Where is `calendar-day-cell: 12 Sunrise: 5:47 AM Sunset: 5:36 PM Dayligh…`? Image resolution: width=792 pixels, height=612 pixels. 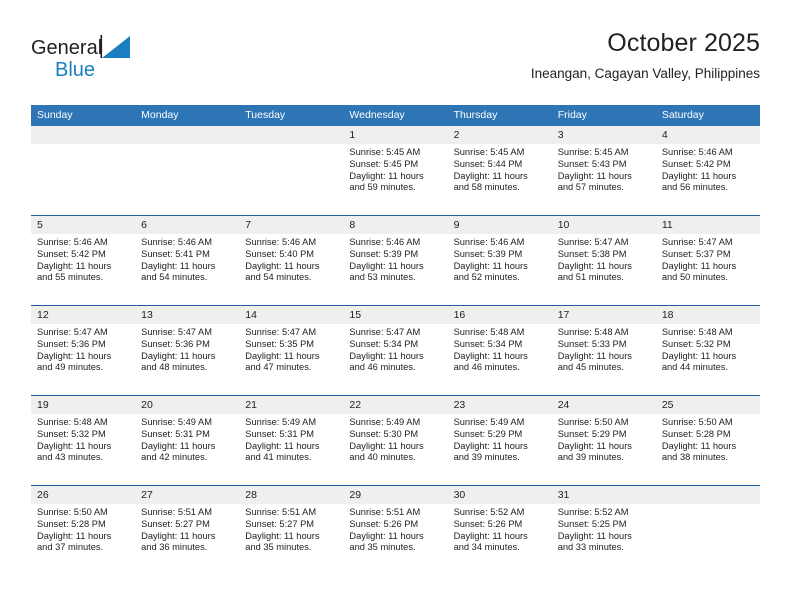
calendar-day-cell: 12 Sunrise: 5:47 AM Sunset: 5:36 PM Dayligh… is located at coordinates (83, 350).